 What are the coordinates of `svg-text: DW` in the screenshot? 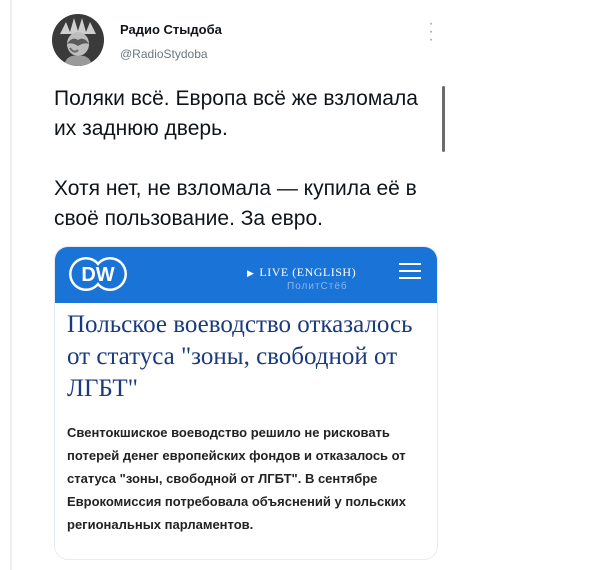 It's located at (97, 275).